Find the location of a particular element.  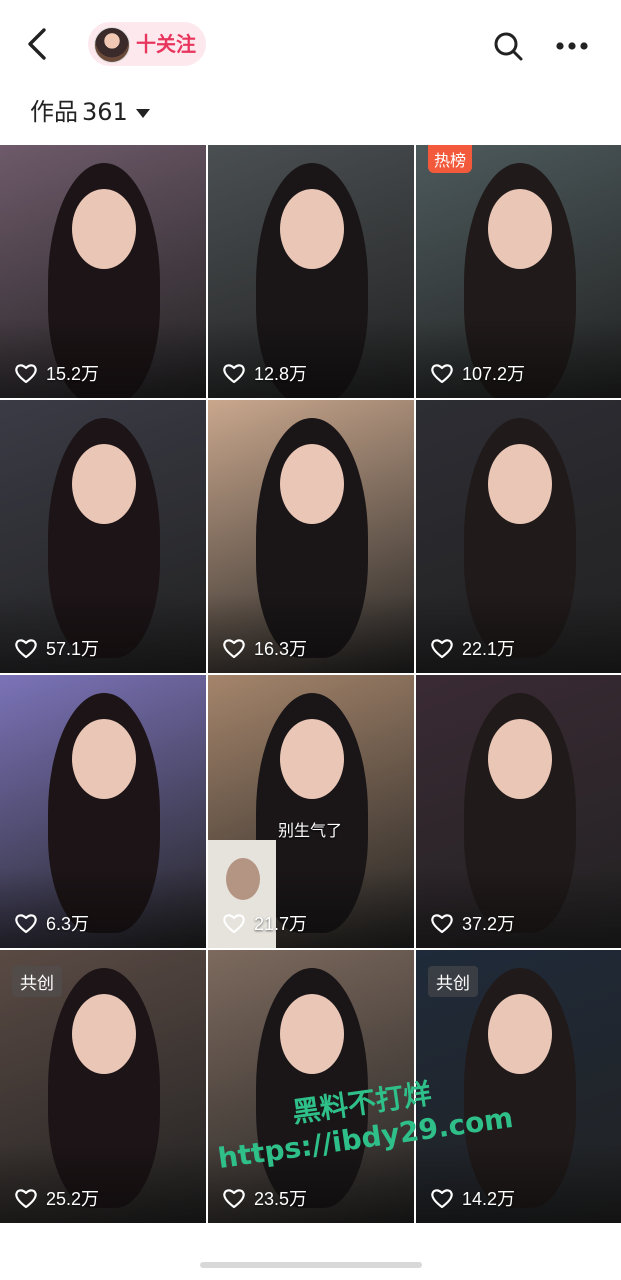

like-count-text: 6.3万 is located at coordinates (68, 924).